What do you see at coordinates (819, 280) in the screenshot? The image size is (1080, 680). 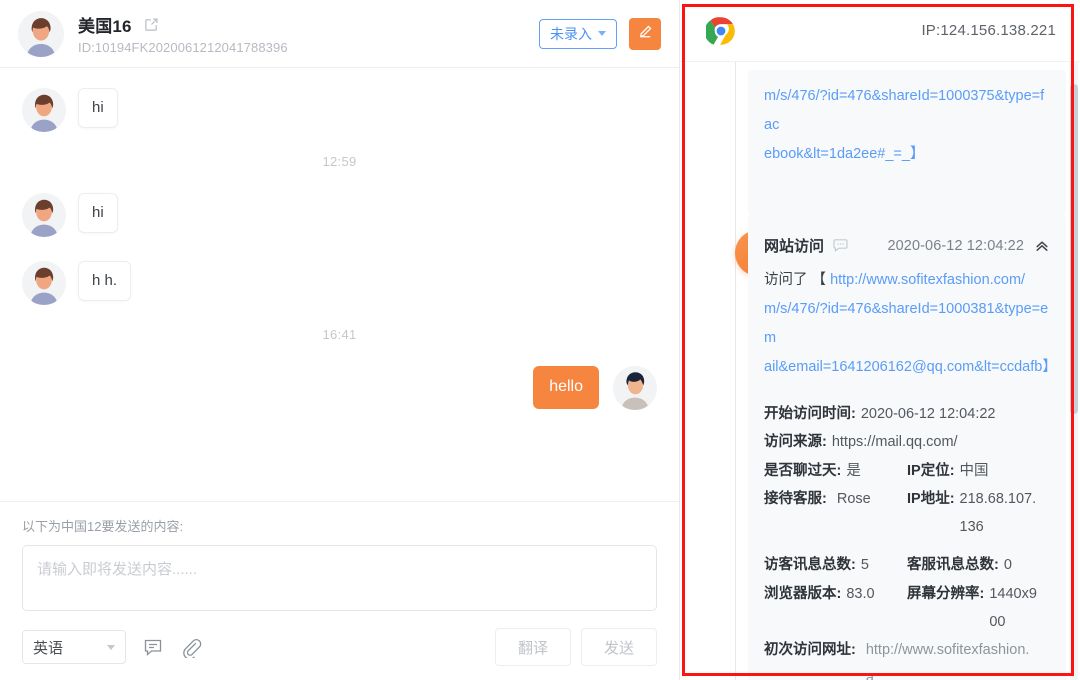 I see `bracket-open: 【` at bounding box center [819, 280].